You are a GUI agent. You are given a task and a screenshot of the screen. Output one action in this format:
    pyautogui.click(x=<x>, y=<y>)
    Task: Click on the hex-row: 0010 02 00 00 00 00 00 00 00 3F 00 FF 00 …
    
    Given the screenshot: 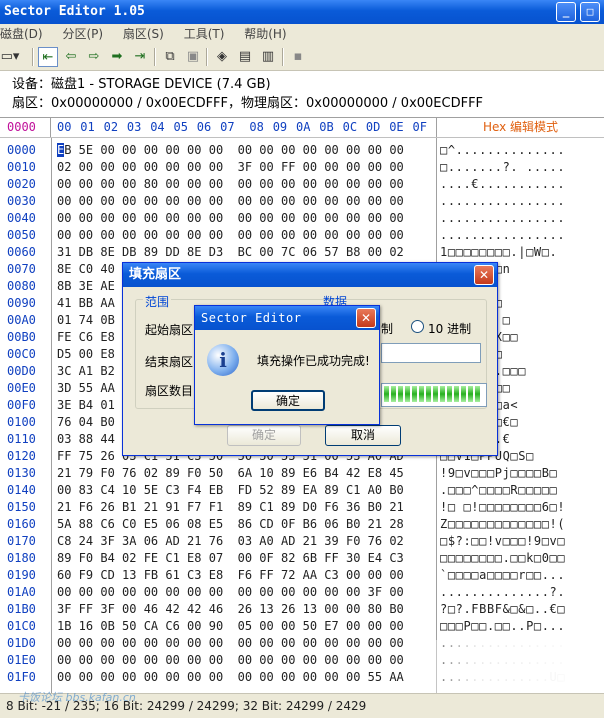 What is the action you would take?
    pyautogui.click(x=302, y=167)
    